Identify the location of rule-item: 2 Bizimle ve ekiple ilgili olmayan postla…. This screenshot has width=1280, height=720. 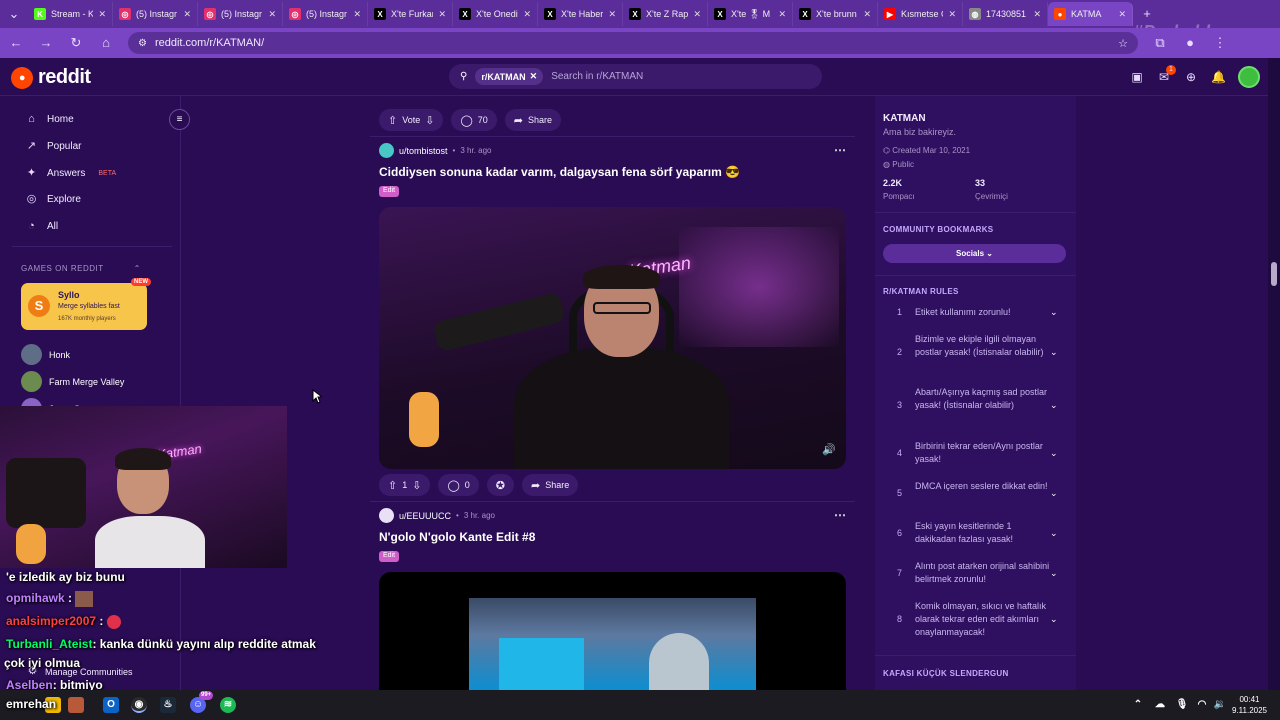
(973, 353).